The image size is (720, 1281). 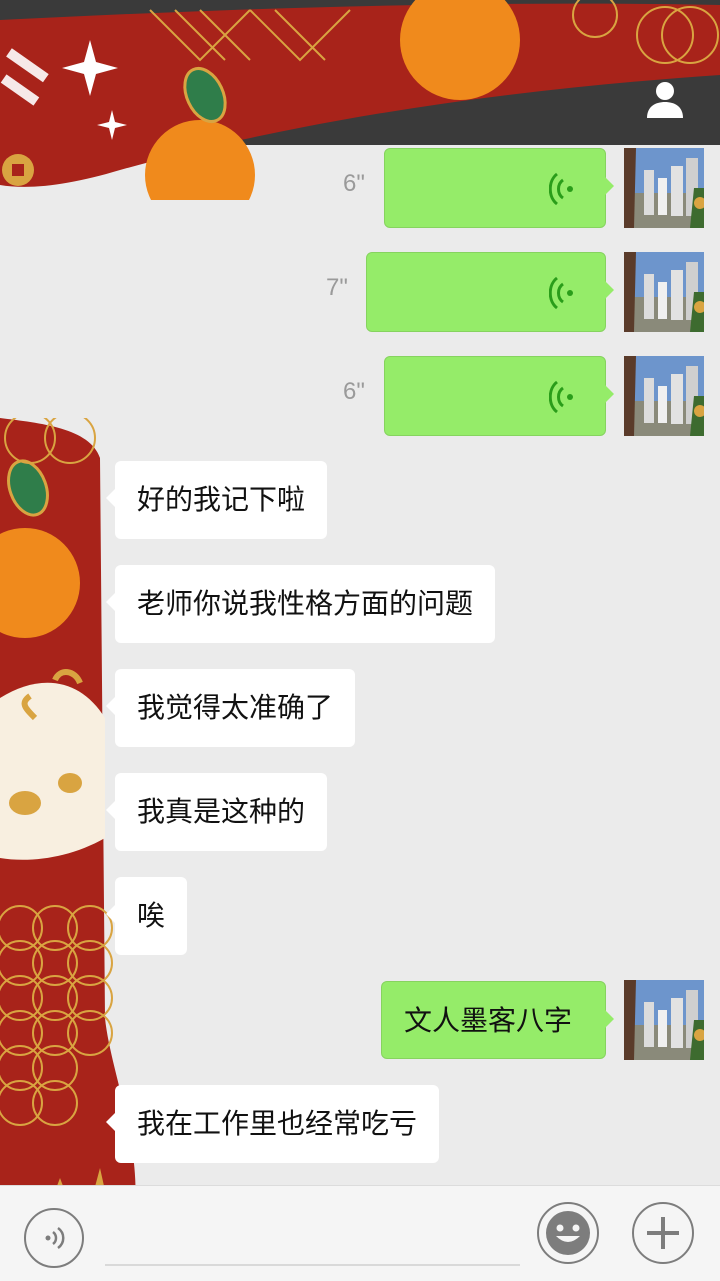 I want to click on sent-message: 文人墨客八字, so click(x=497, y=1020).